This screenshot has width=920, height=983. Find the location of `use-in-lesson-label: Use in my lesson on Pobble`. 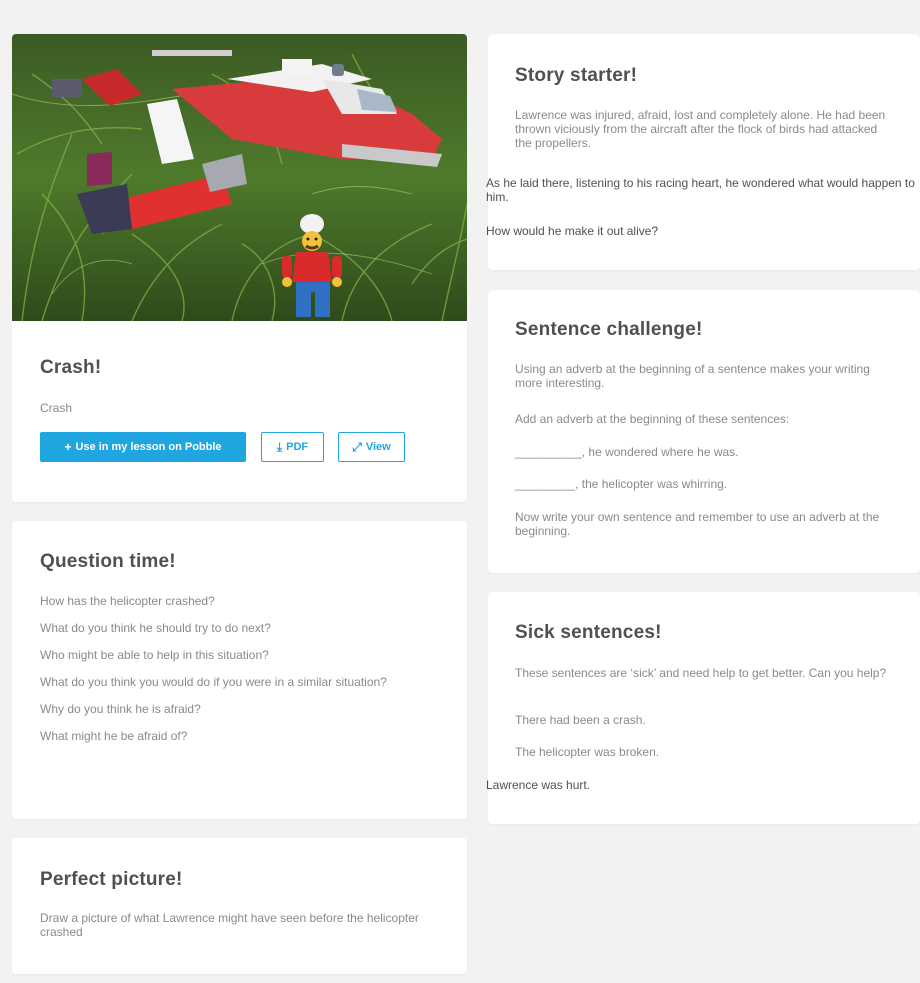

use-in-lesson-label: Use in my lesson on Pobble is located at coordinates (148, 447).